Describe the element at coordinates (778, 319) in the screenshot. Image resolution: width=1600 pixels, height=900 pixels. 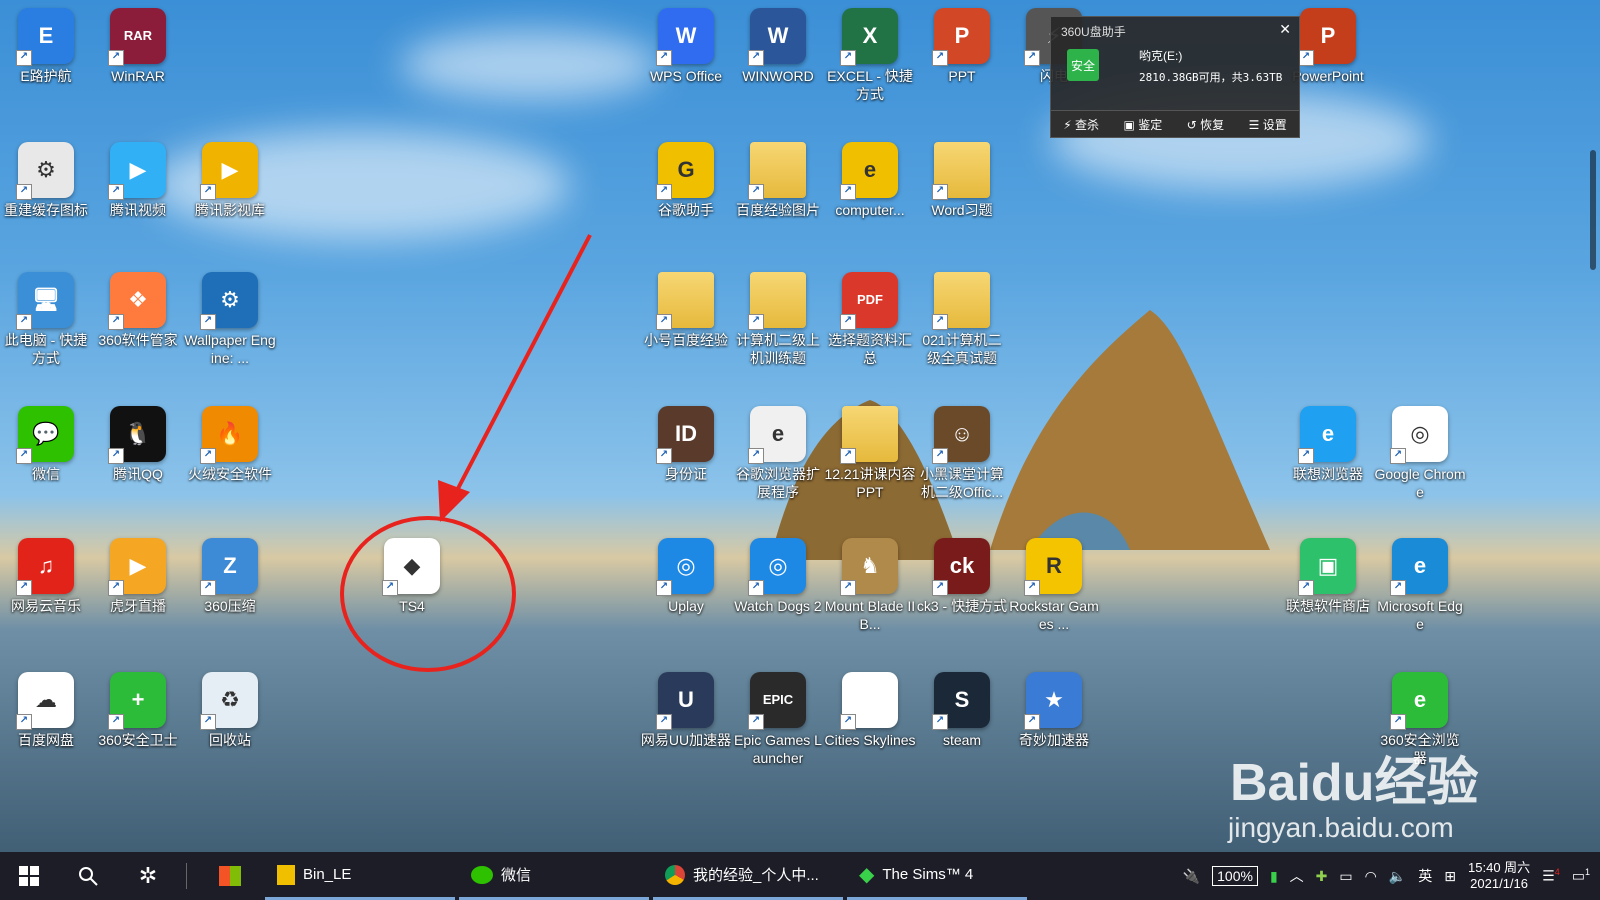
I see `desktop-icon: ↗ 计算机二级上机训练题` at that location.